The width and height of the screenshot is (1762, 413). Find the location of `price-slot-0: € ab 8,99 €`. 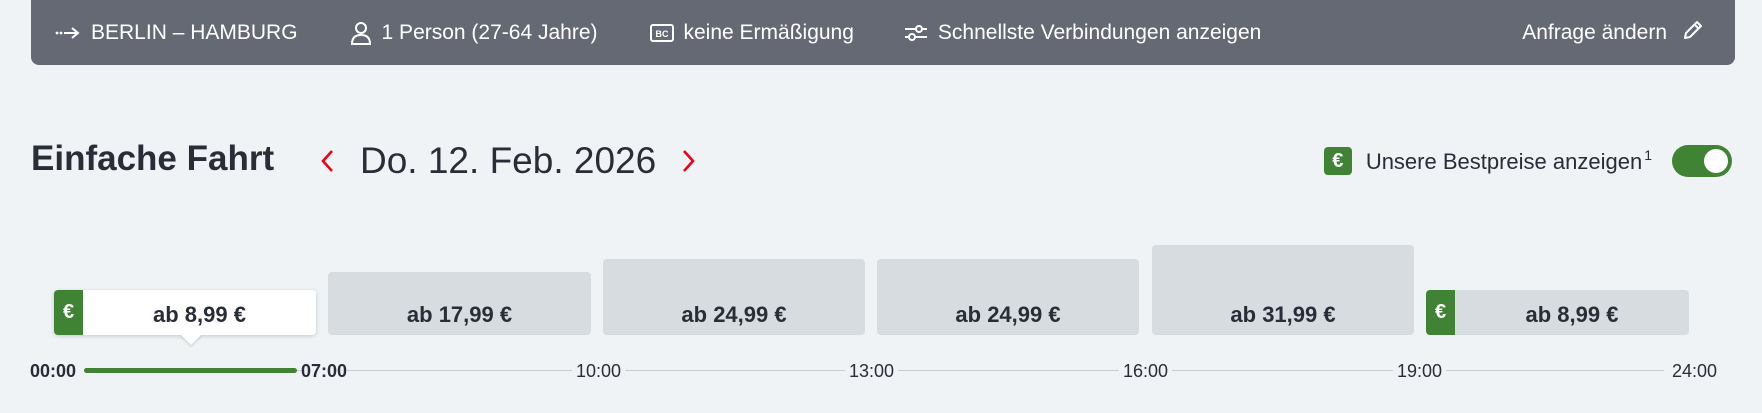

price-slot-0: € ab 8,99 € is located at coordinates (185, 312).